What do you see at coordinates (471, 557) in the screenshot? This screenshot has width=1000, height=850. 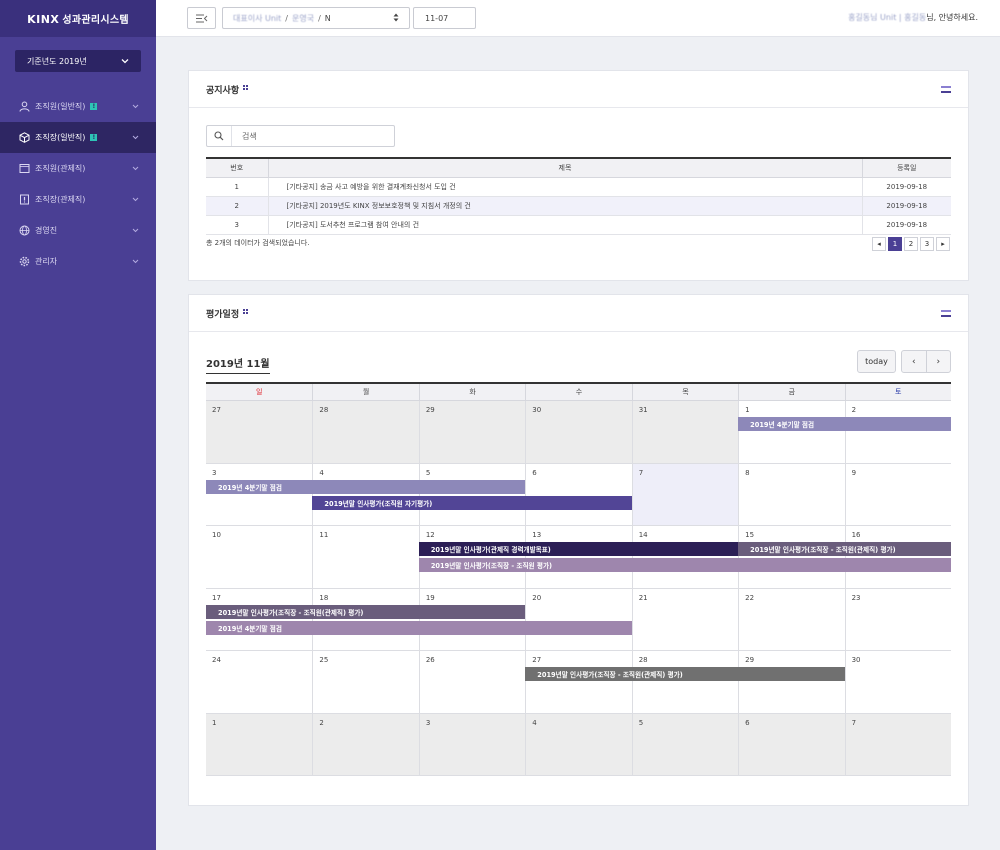 I see `calendar-day-cell: 12` at bounding box center [471, 557].